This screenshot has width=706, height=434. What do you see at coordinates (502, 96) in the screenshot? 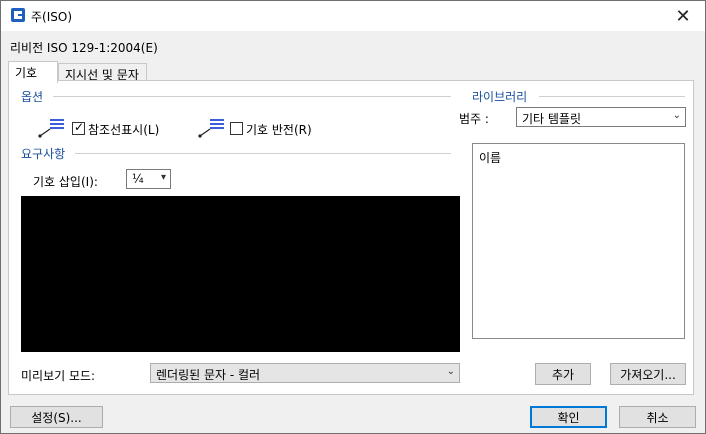
I see `library-group-label: 라이브러리` at bounding box center [502, 96].